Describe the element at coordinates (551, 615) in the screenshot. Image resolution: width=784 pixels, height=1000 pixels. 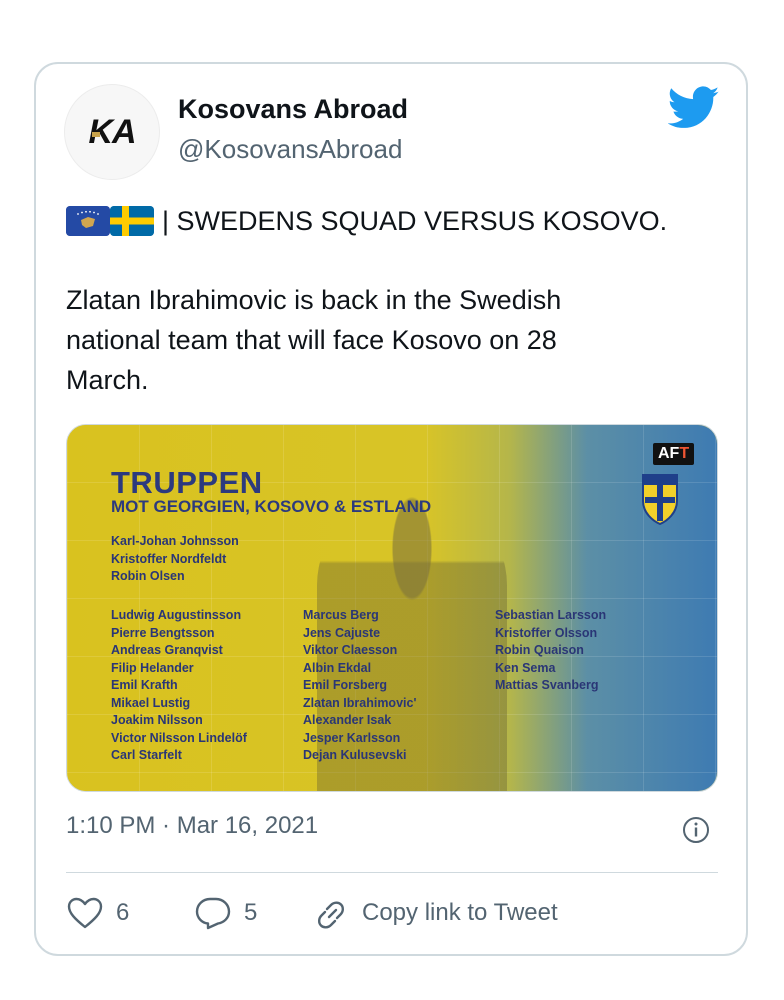
I see `player-name: Sebastian Larsson` at that location.